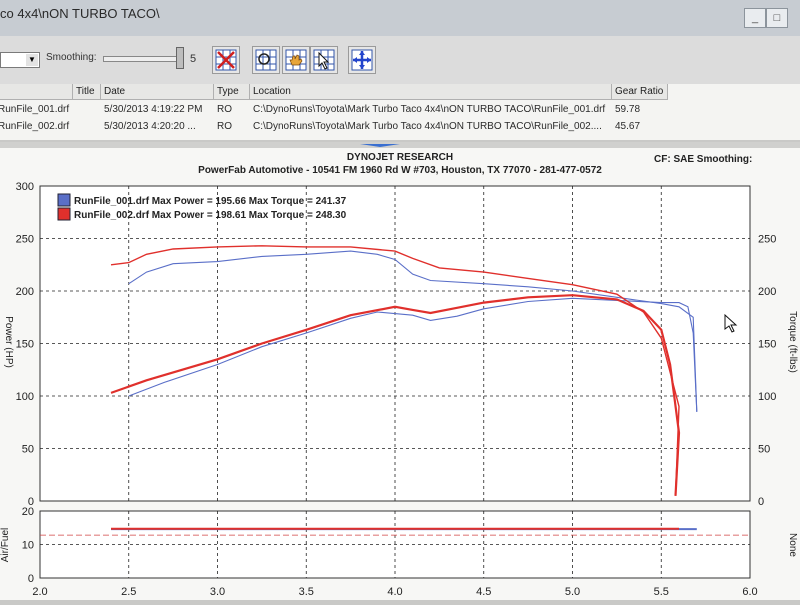 This screenshot has width=800, height=605. What do you see at coordinates (400, 60) in the screenshot?
I see `toolbar: ▼ Smoothing: 5` at bounding box center [400, 60].